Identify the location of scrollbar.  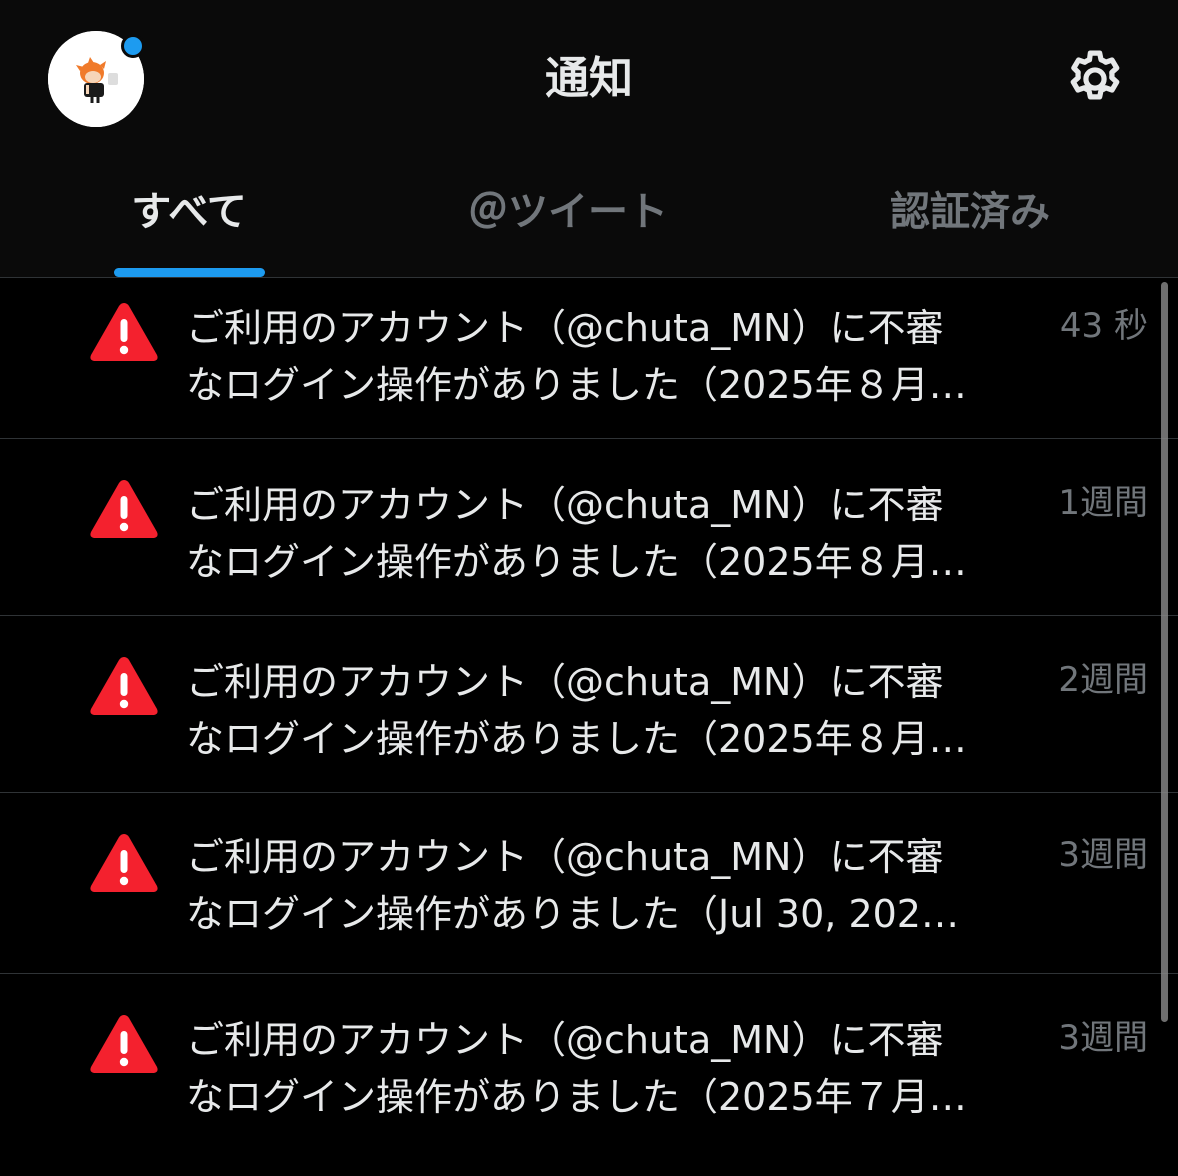
(1164, 652).